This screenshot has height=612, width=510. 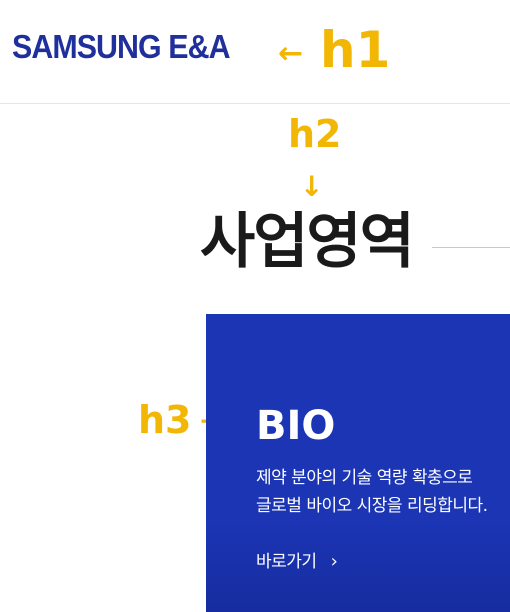 What do you see at coordinates (312, 186) in the screenshot?
I see `annotation-h2-arrow: ↓` at bounding box center [312, 186].